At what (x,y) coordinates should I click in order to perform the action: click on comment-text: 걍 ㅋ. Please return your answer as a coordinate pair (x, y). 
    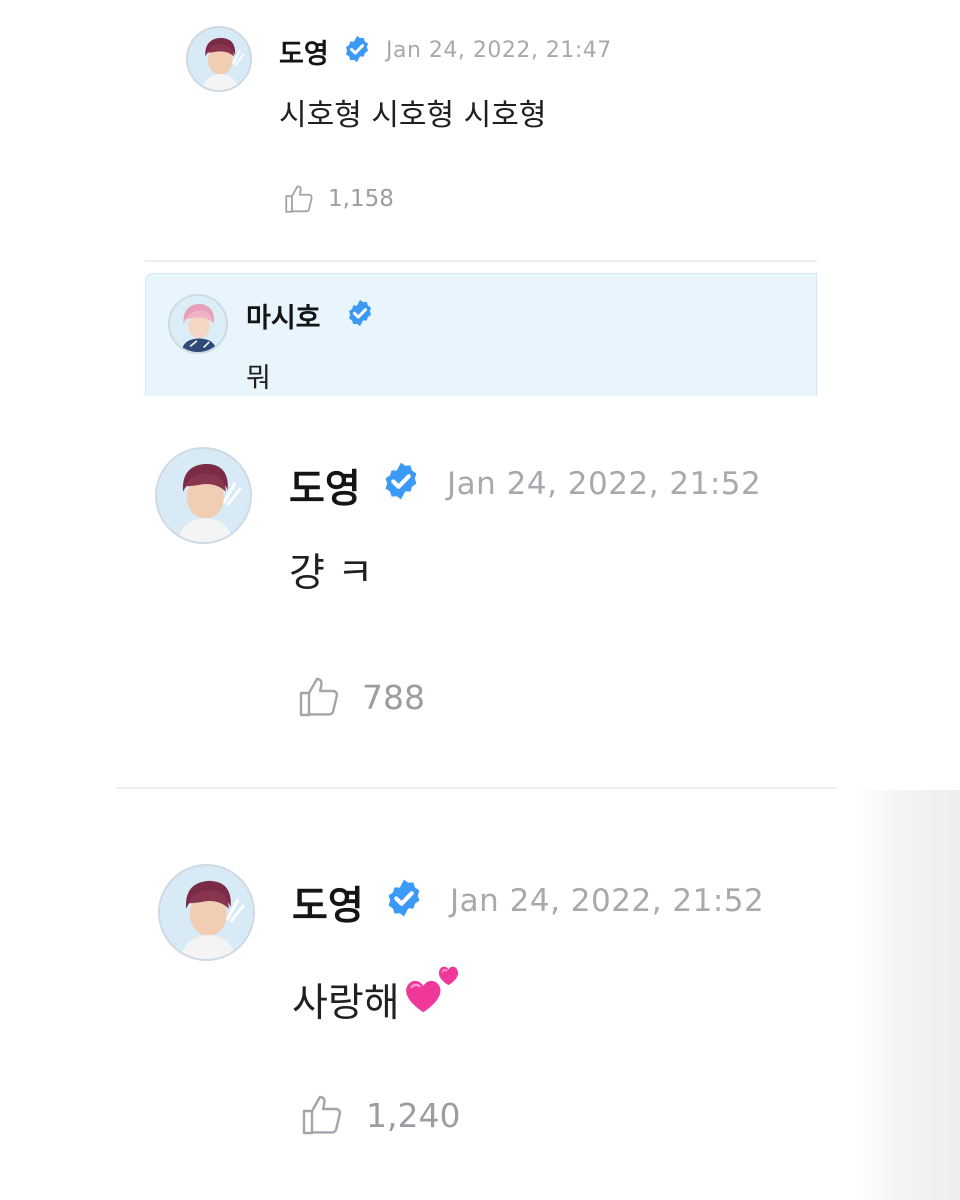
    Looking at the image, I should click on (331, 573).